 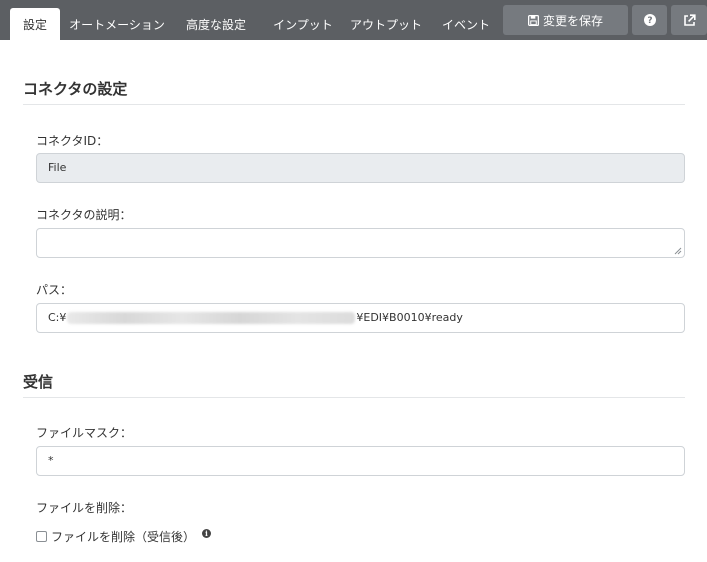 I want to click on connector-description-label: コネクタの説明：, so click(x=84, y=215).